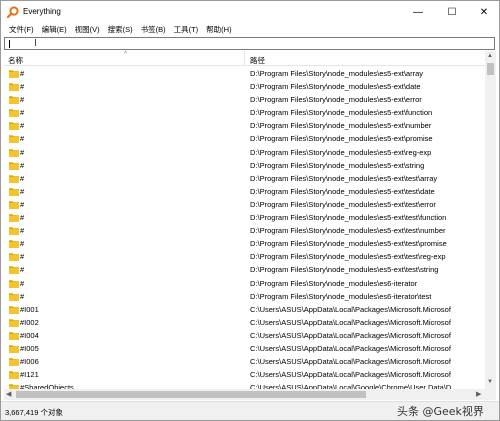 The width and height of the screenshot is (500, 421). Describe the element at coordinates (249, 43) in the screenshot. I see `search-input` at that location.